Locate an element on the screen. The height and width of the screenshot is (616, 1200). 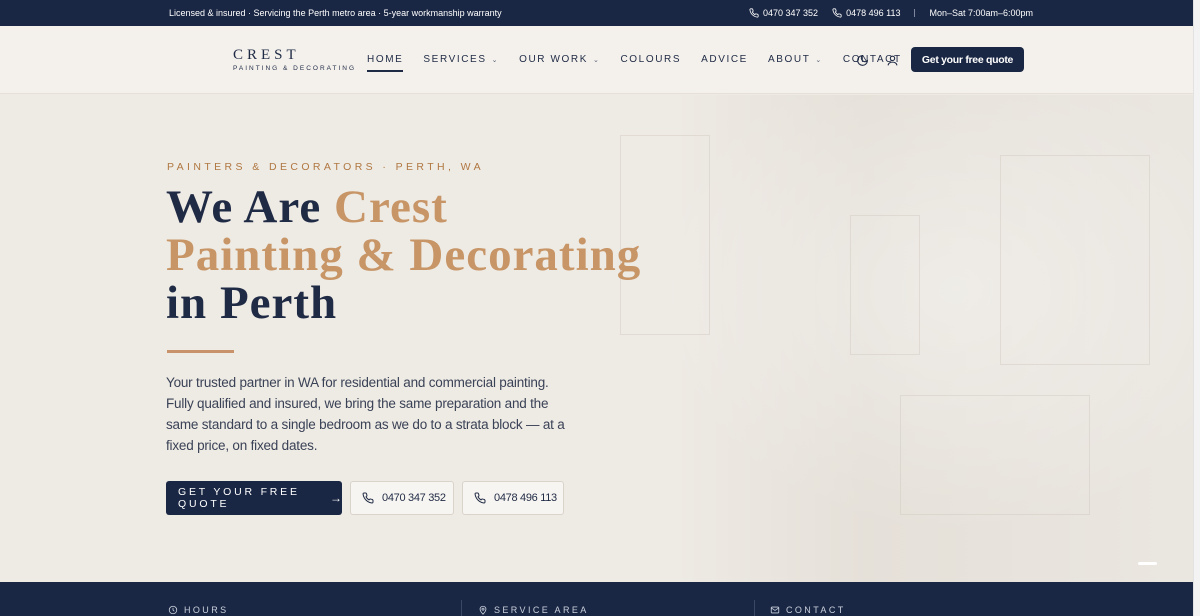
hero-phone-2-button: 0478 496 113 is located at coordinates (513, 498).